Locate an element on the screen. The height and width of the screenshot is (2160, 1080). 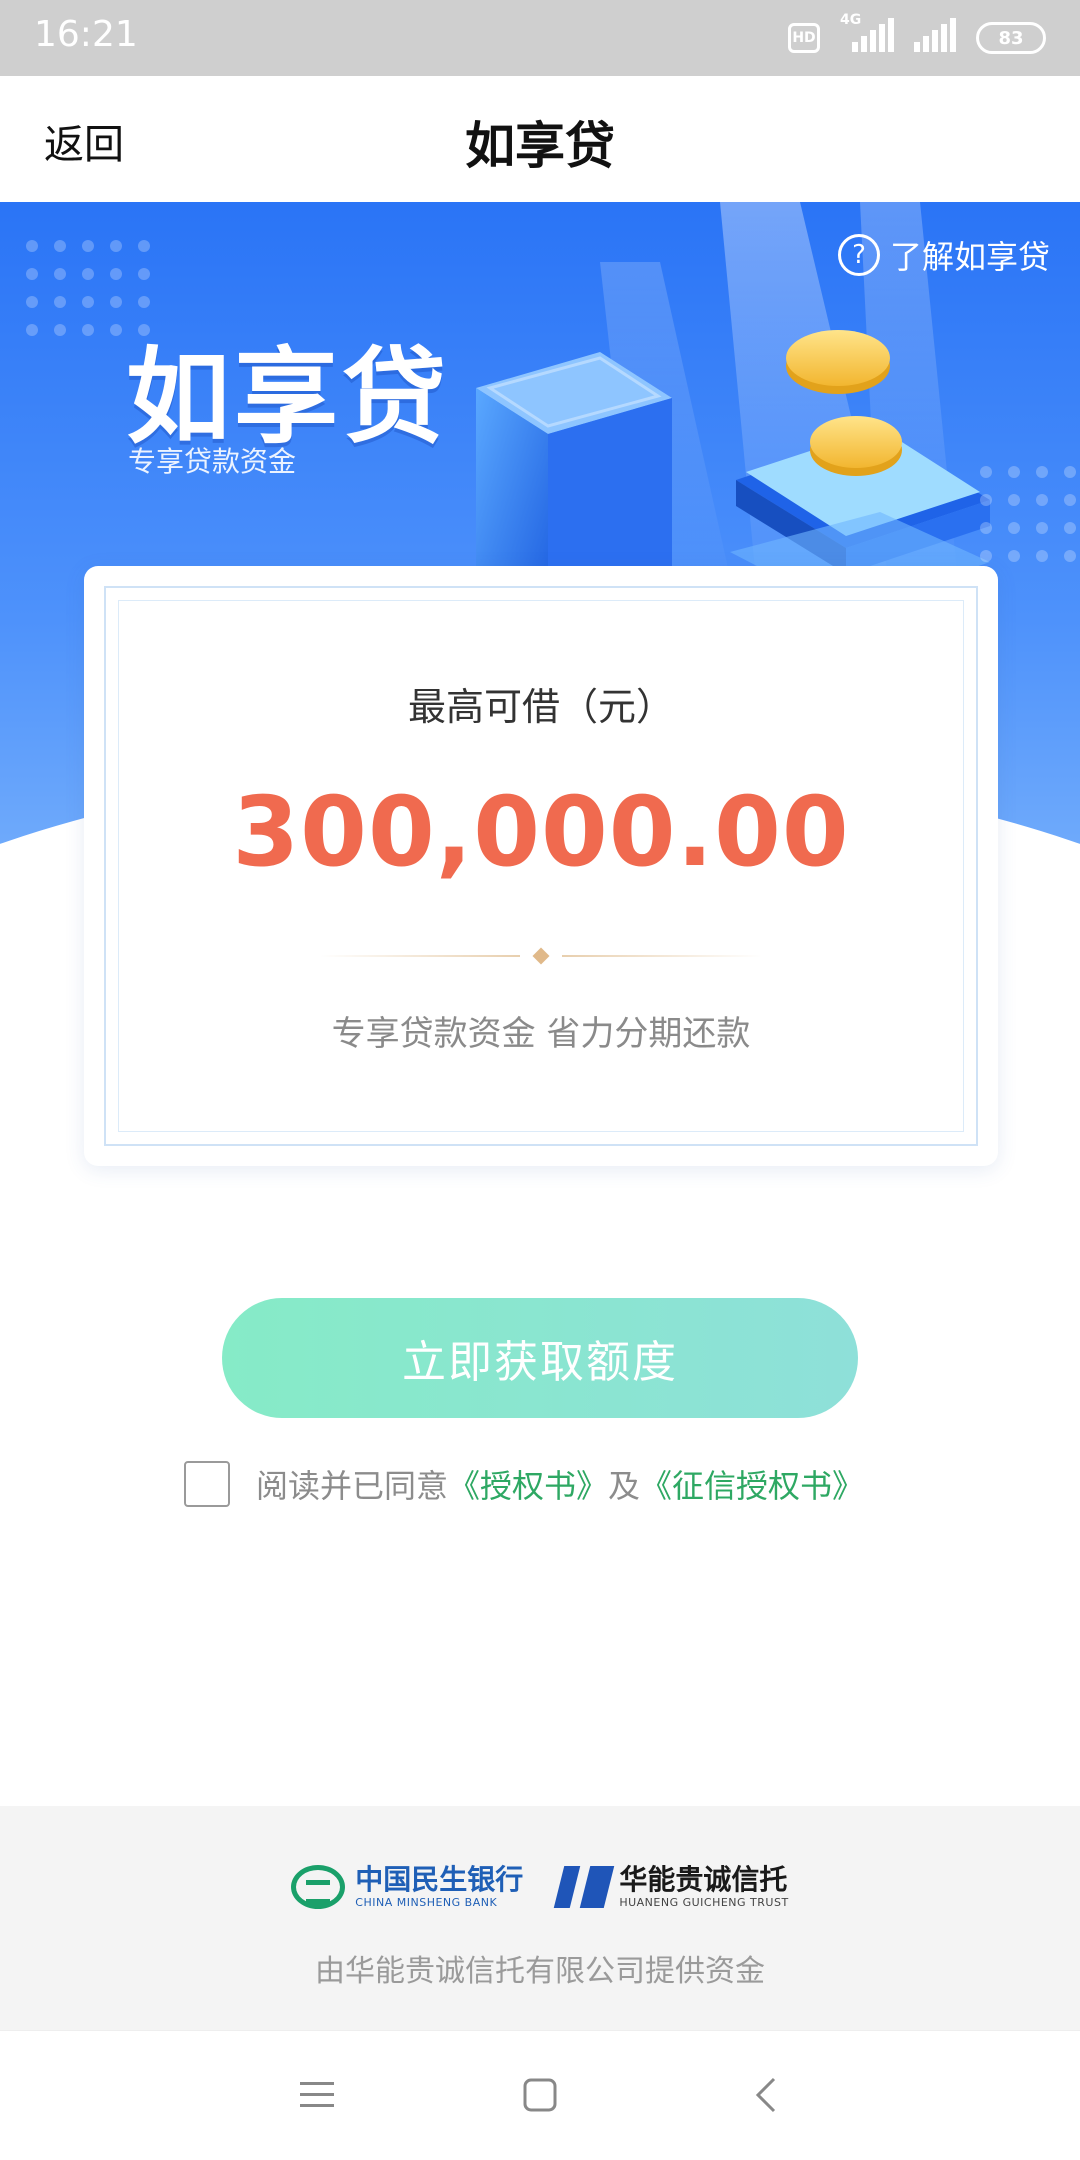
agreement-prefix: 阅读并已同意 is located at coordinates (352, 1486).